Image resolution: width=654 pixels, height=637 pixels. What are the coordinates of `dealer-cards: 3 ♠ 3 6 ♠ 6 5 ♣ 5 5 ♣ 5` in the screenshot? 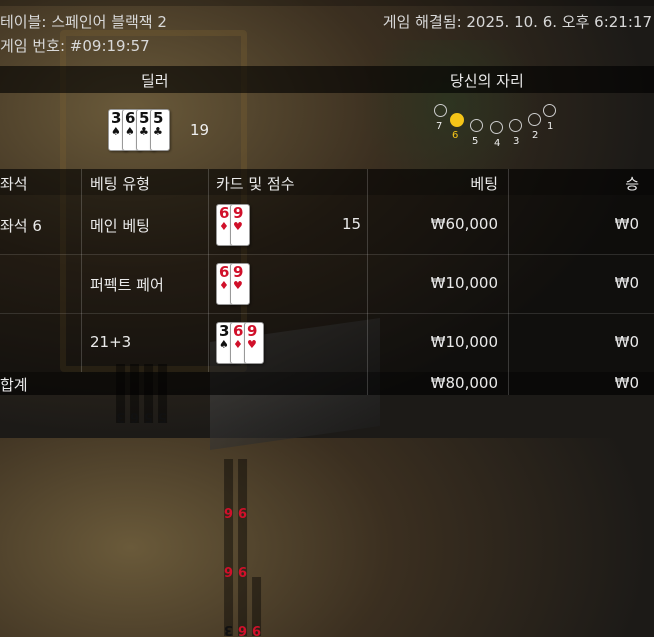 It's located at (139, 266).